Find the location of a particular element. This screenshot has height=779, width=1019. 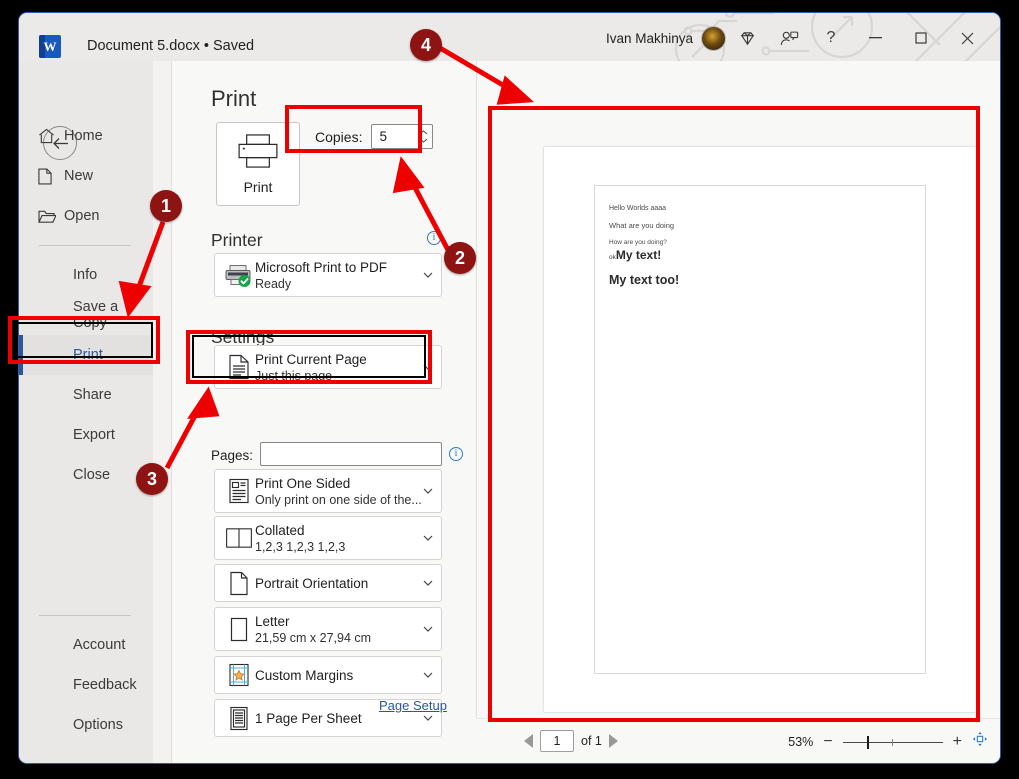

maximize-button is located at coordinates (921, 38).